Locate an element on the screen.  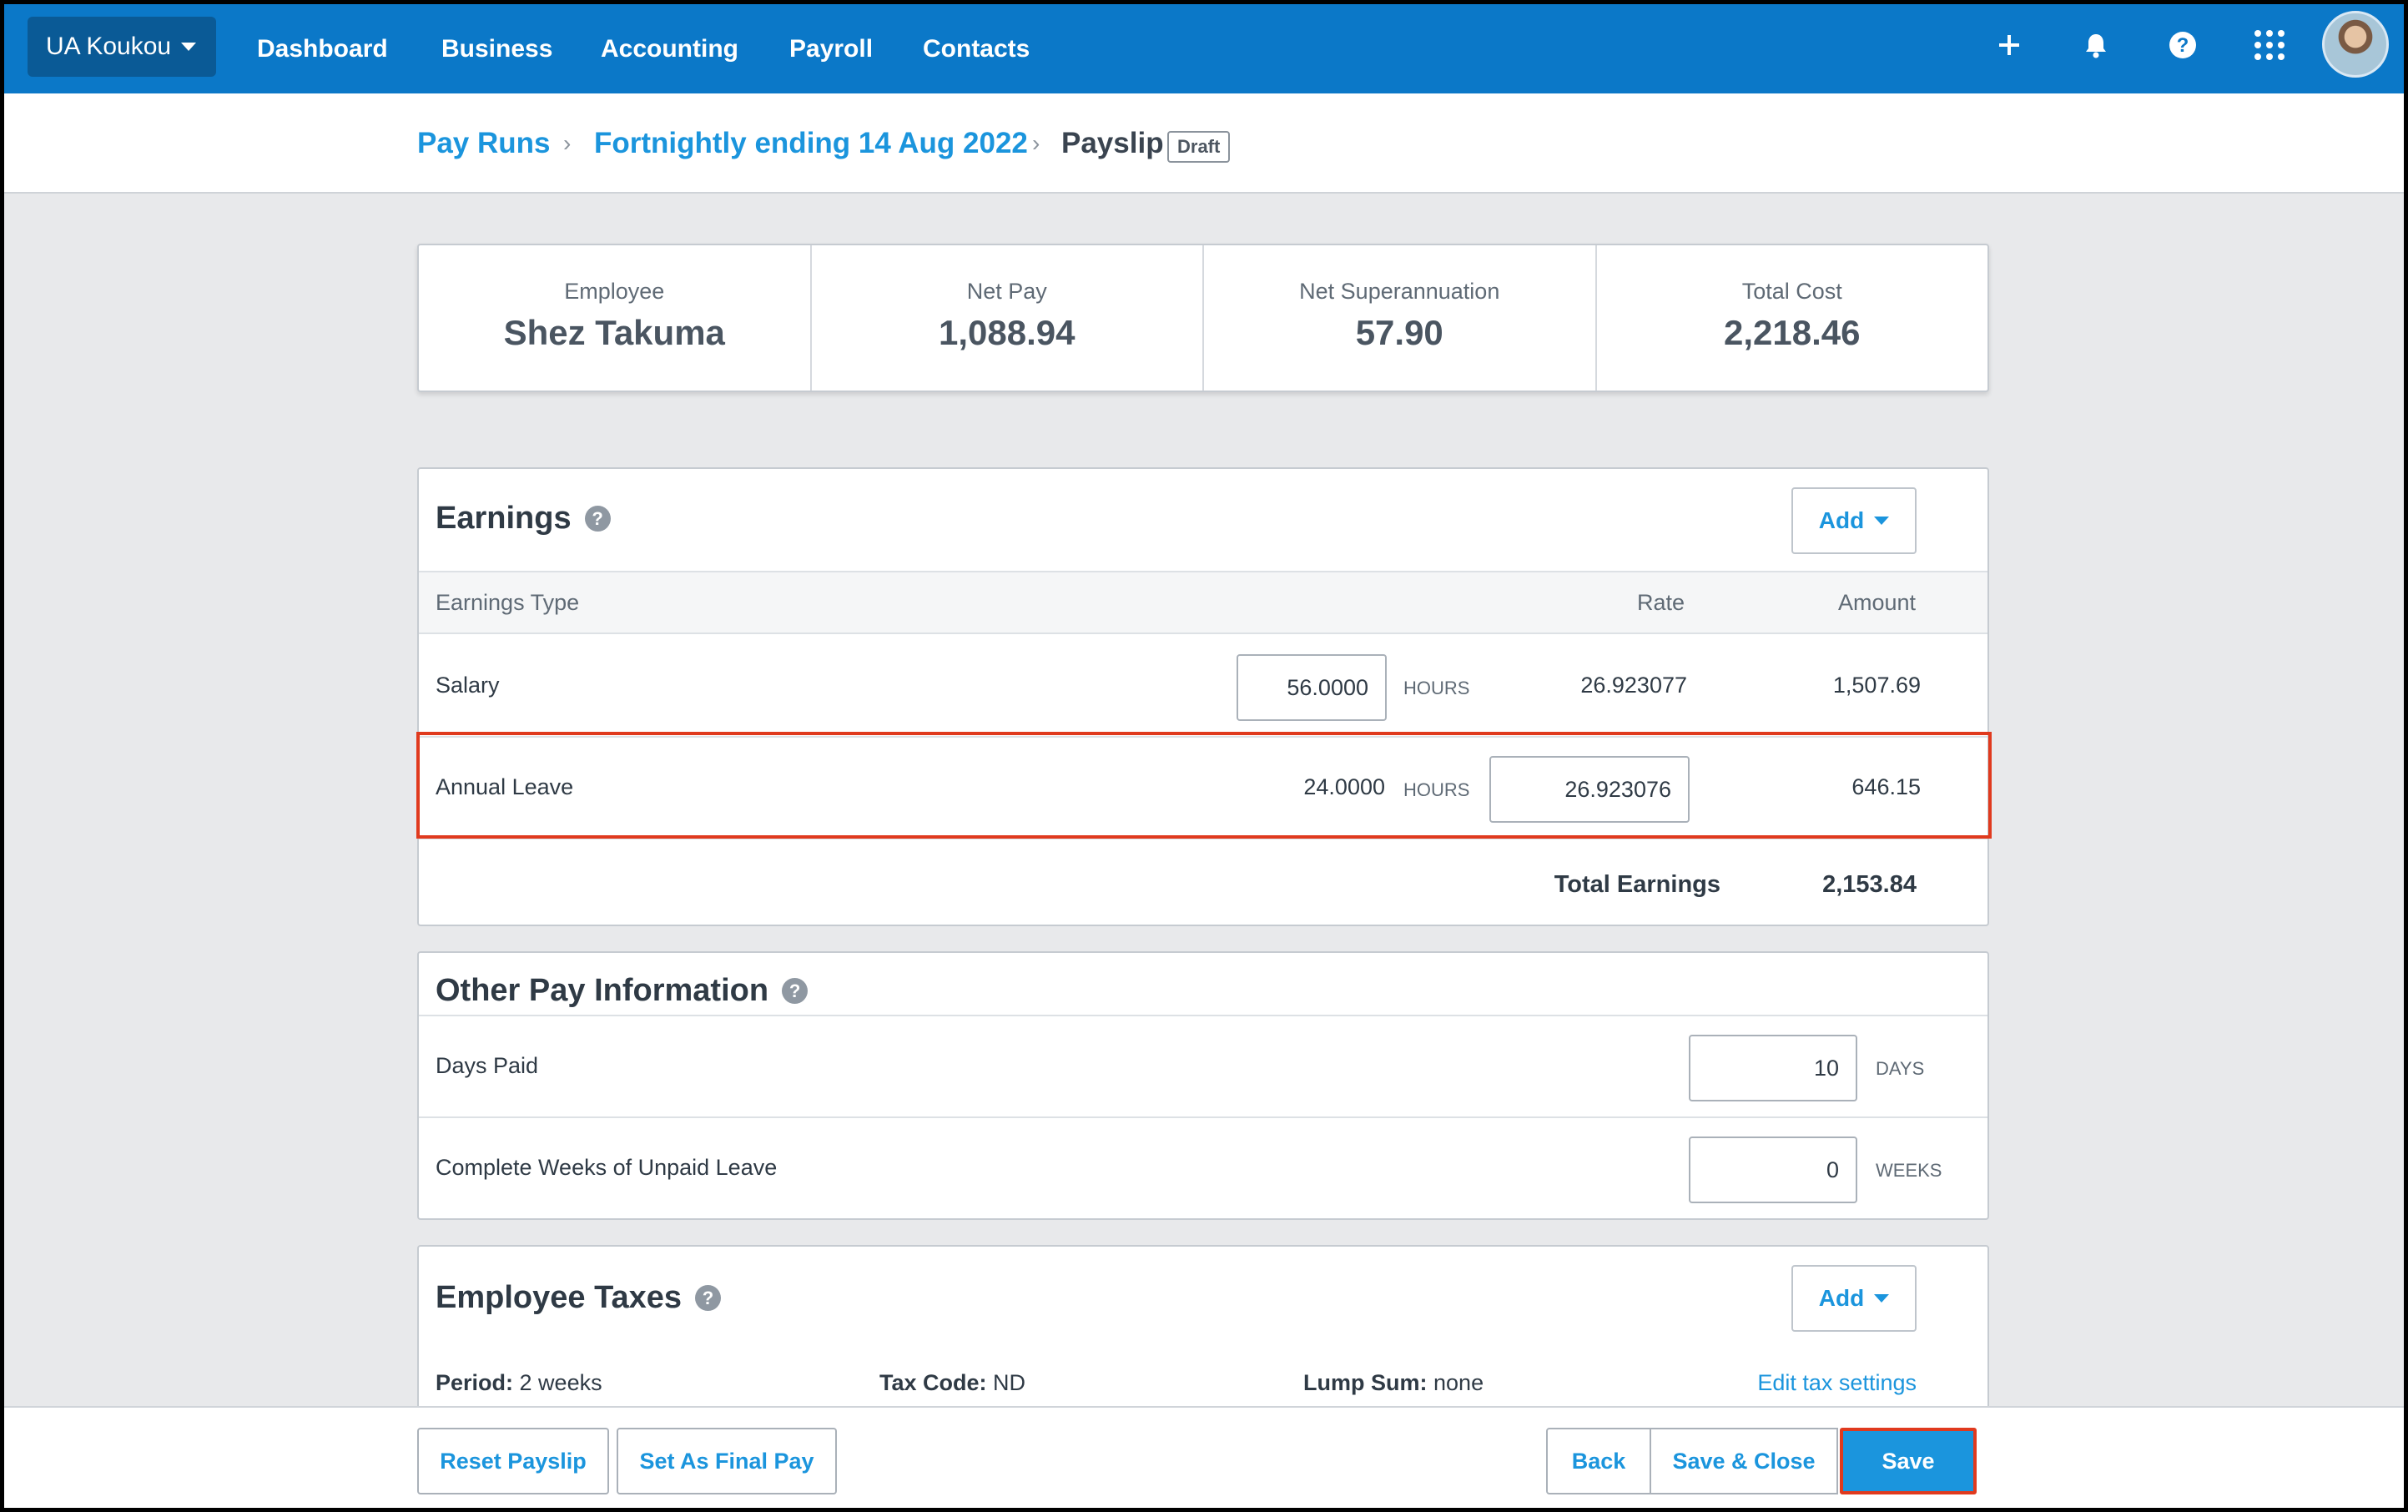
edit-tax-settings-link: Edit tax settings is located at coordinates (1818, 1383).